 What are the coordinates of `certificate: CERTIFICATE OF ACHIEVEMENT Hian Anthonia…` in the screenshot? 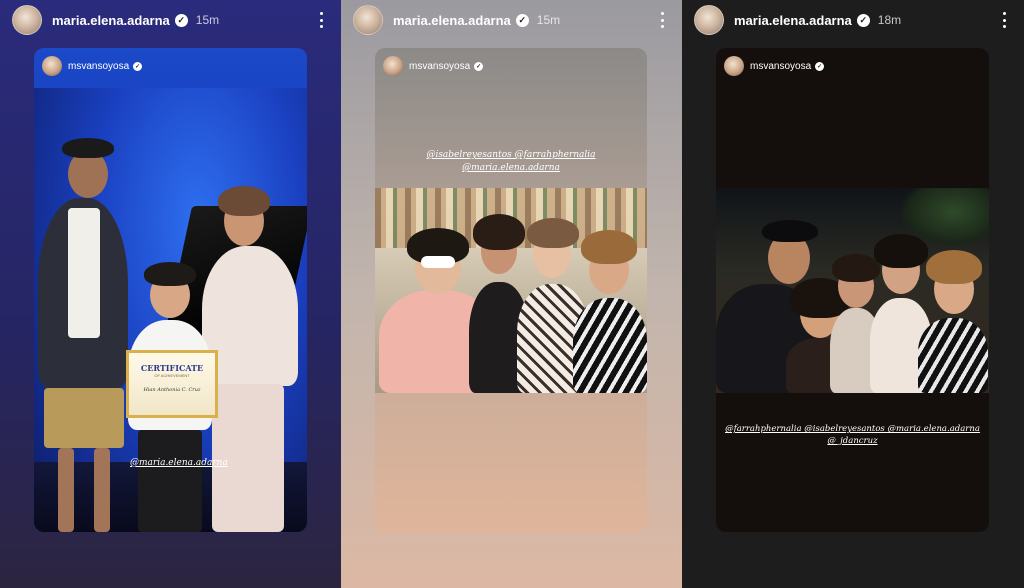 It's located at (172, 384).